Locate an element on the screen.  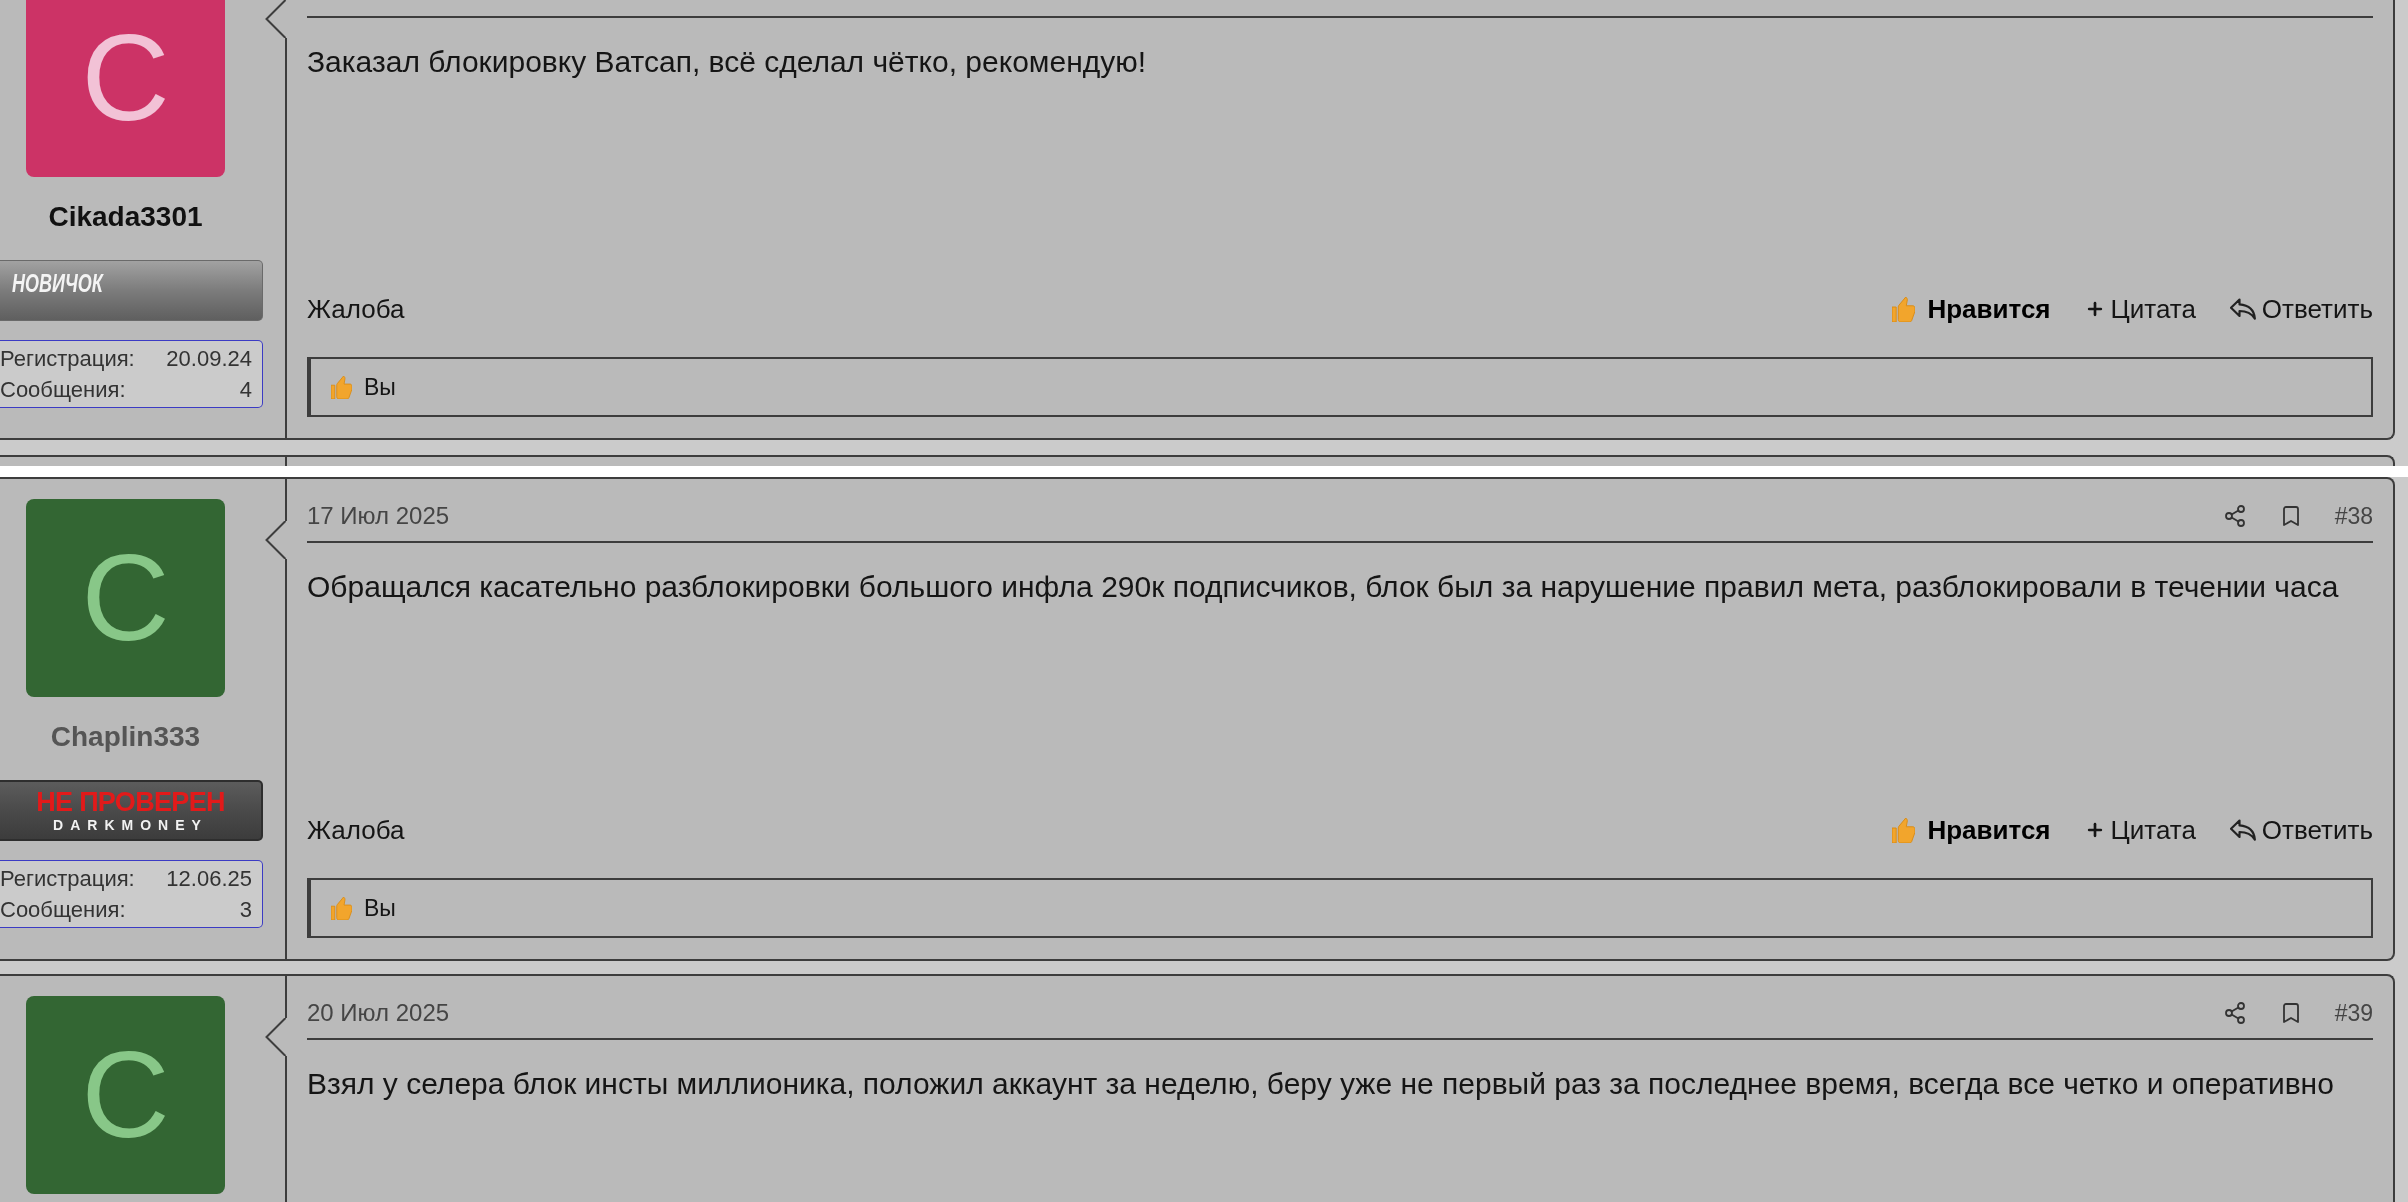
username-link: Cikada3301 is located at coordinates (125, 217).